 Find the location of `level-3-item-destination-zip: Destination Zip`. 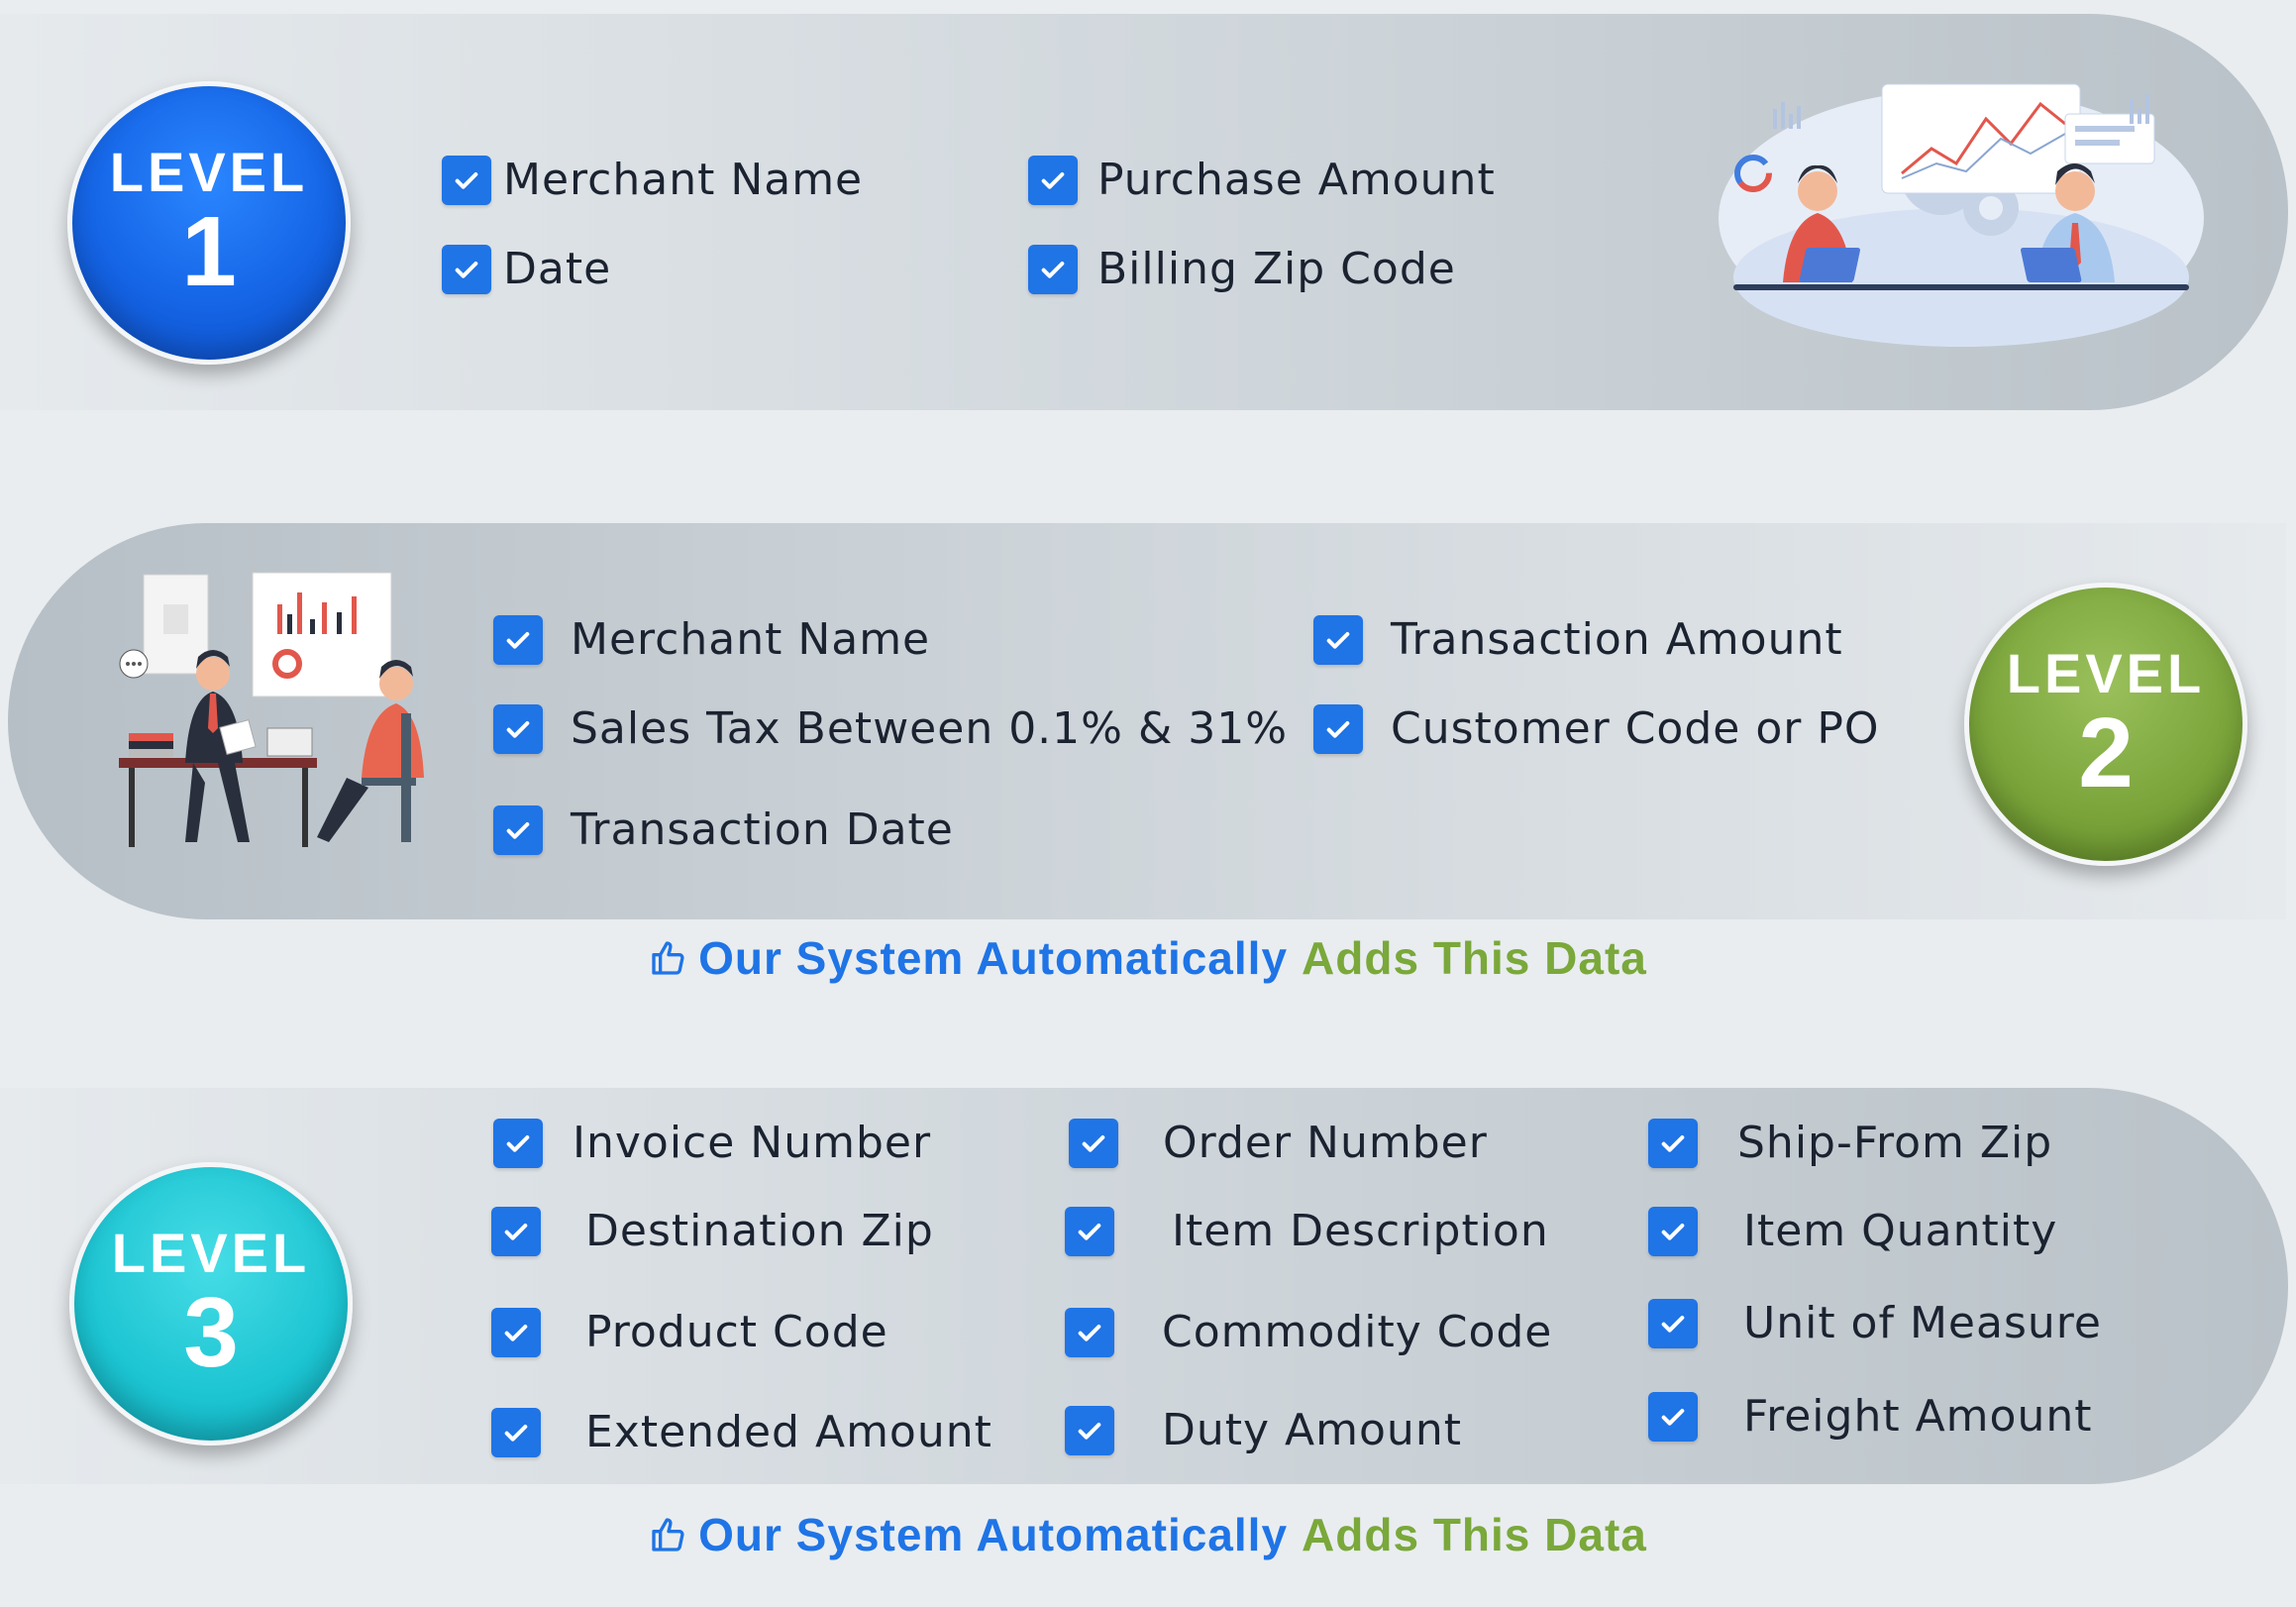

level-3-item-destination-zip: Destination Zip is located at coordinates (712, 1231).